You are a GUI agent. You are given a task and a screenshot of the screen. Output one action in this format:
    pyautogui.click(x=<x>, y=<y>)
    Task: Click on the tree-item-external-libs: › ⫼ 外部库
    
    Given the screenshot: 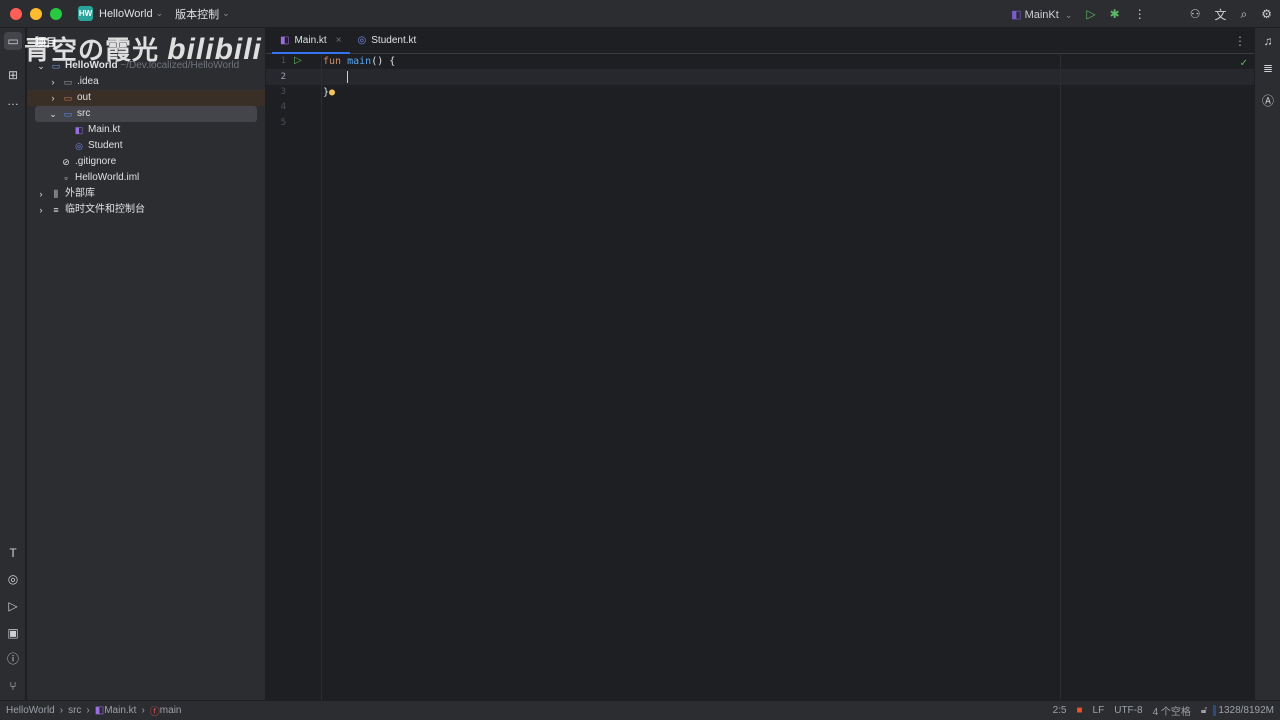 What is the action you would take?
    pyautogui.click(x=65, y=194)
    